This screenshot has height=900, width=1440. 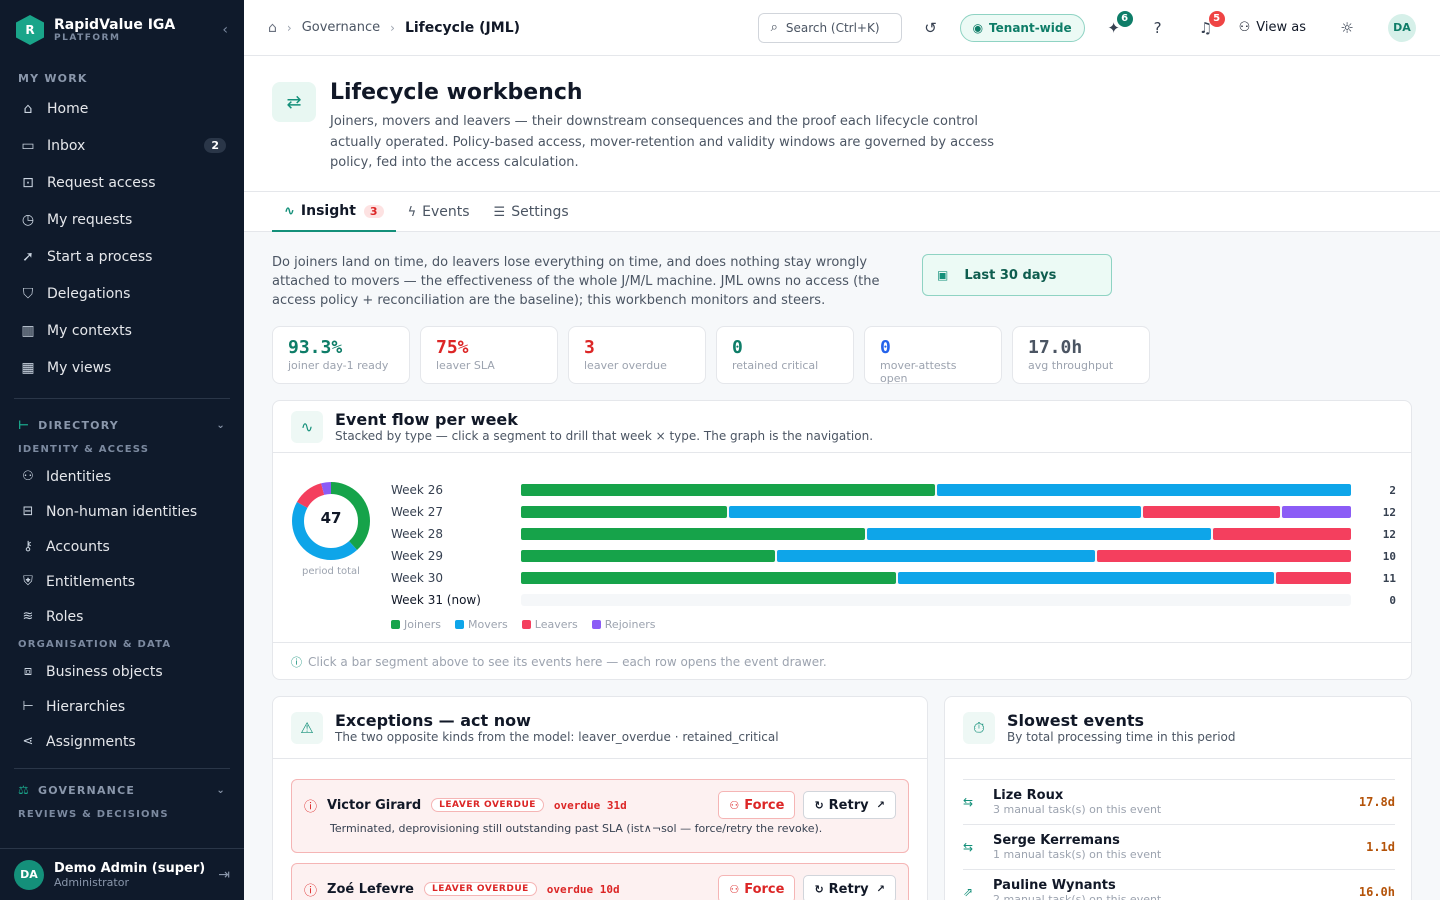 I want to click on theme-toggle-icon: ☼, so click(x=1347, y=28).